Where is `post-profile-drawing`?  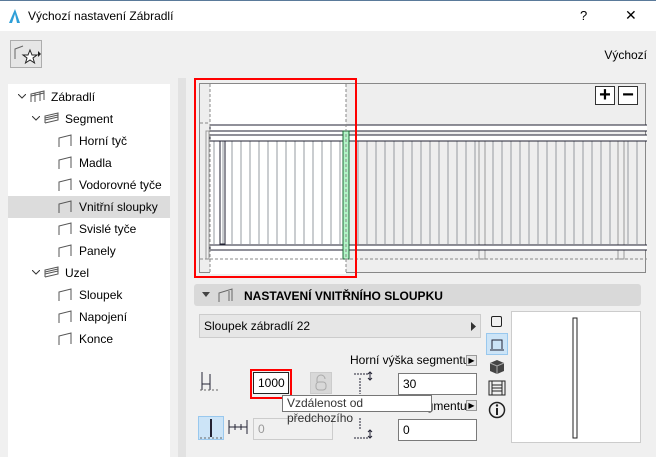 post-profile-drawing is located at coordinates (575, 378).